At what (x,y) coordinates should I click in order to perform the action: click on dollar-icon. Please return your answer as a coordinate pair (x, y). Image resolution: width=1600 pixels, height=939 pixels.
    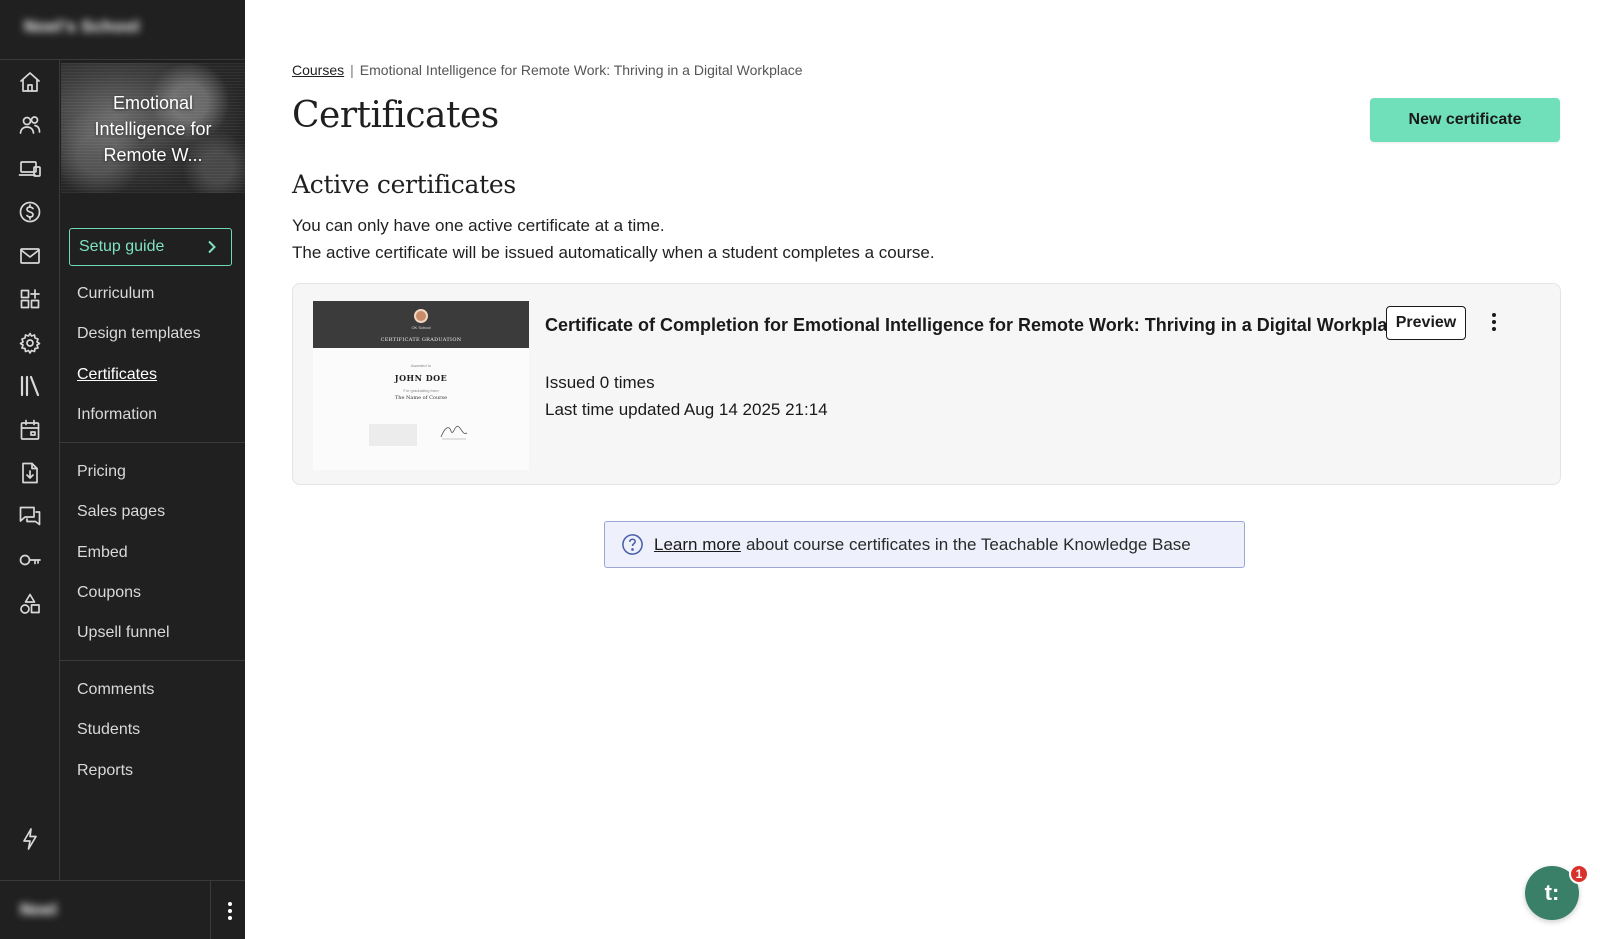
    Looking at the image, I should click on (30, 212).